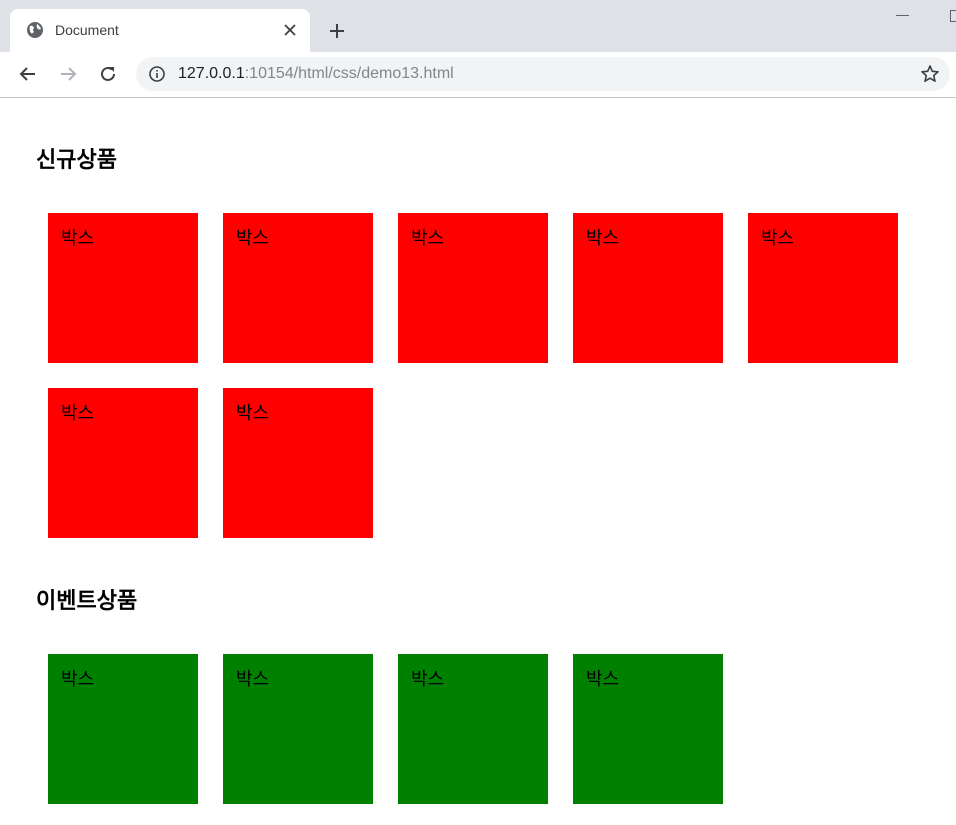 The height and width of the screenshot is (825, 956). Describe the element at coordinates (349, 73) in the screenshot. I see `url-path: :10154/html/css/demo13.html` at that location.